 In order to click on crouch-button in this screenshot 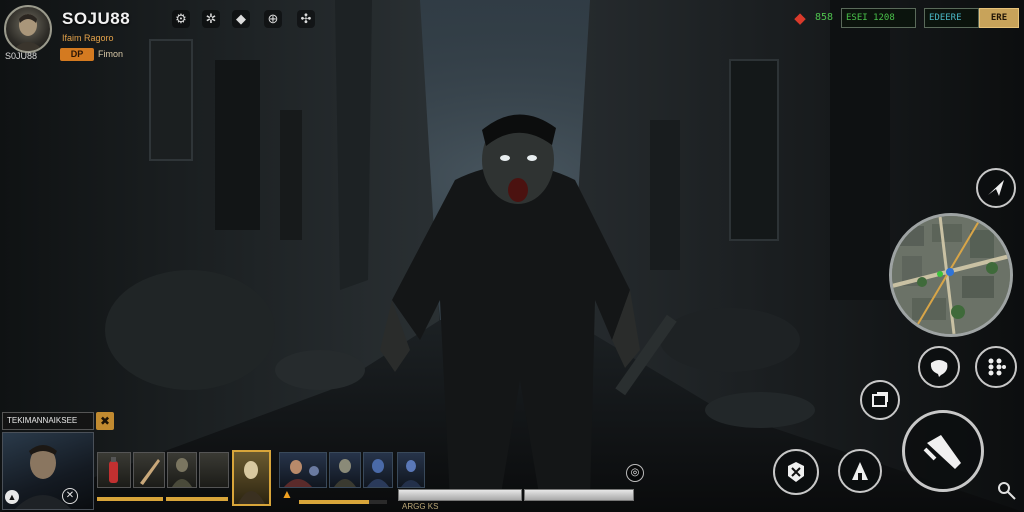, I will do `click(860, 471)`.